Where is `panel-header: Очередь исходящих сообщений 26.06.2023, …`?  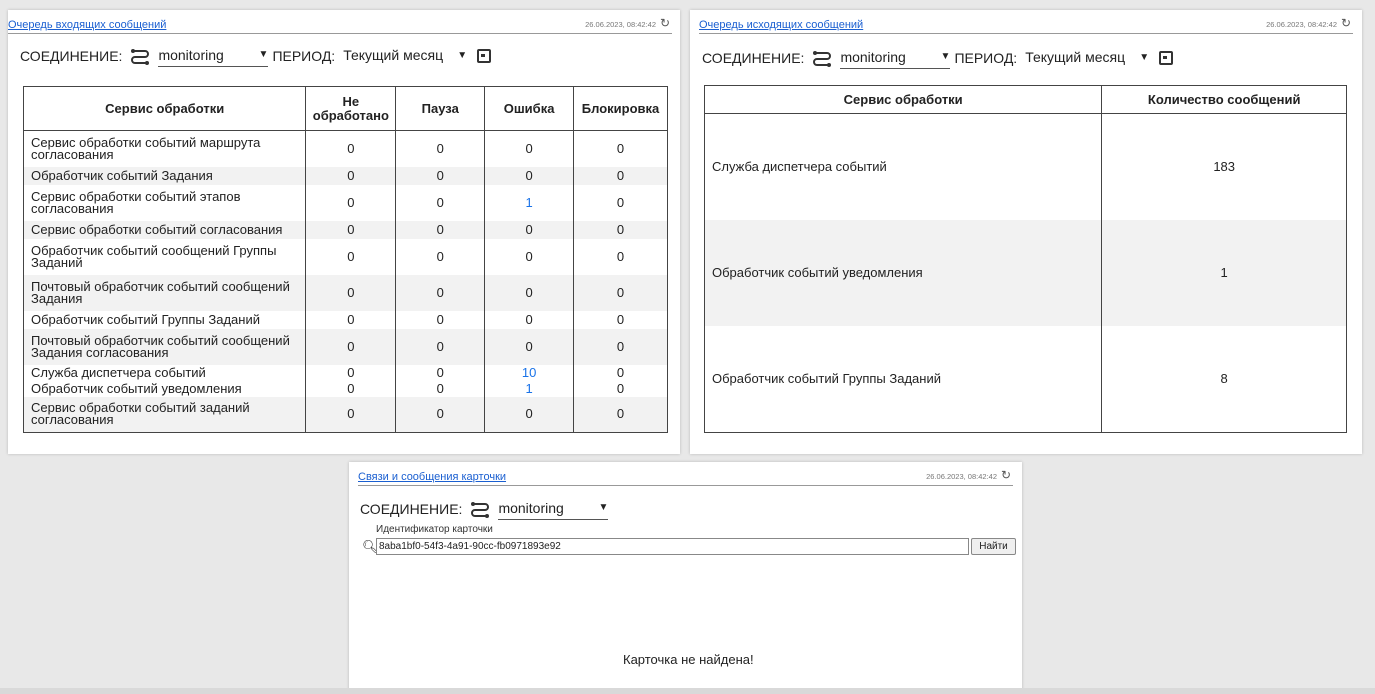 panel-header: Очередь исходящих сообщений 26.06.2023, … is located at coordinates (1026, 22).